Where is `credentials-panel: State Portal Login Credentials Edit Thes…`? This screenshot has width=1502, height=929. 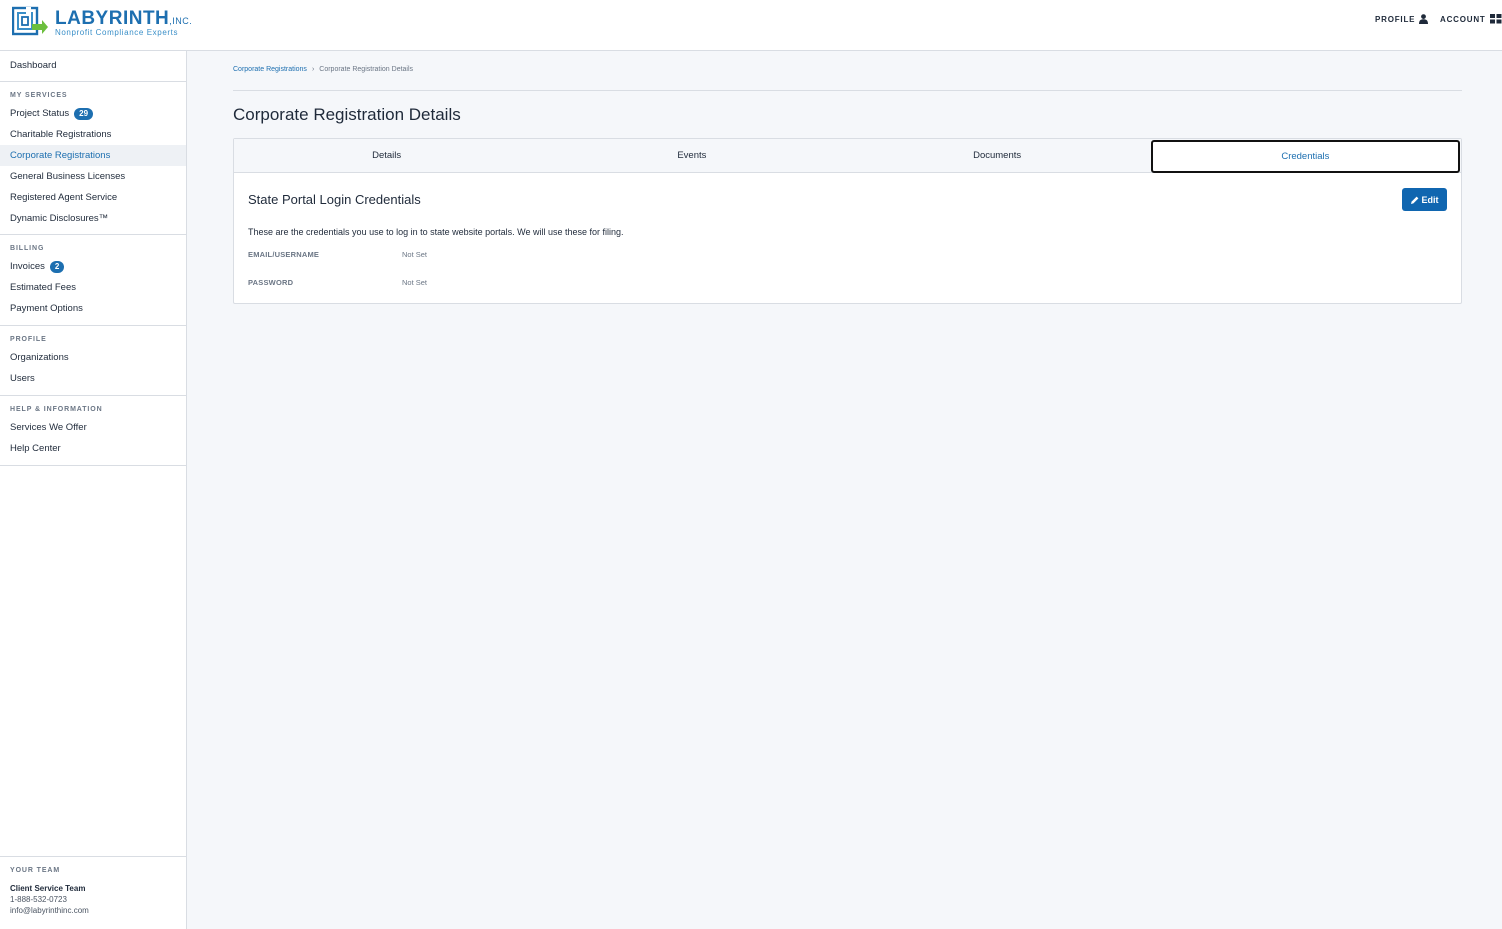
credentials-panel: State Portal Login Credentials Edit Thes… is located at coordinates (847, 238).